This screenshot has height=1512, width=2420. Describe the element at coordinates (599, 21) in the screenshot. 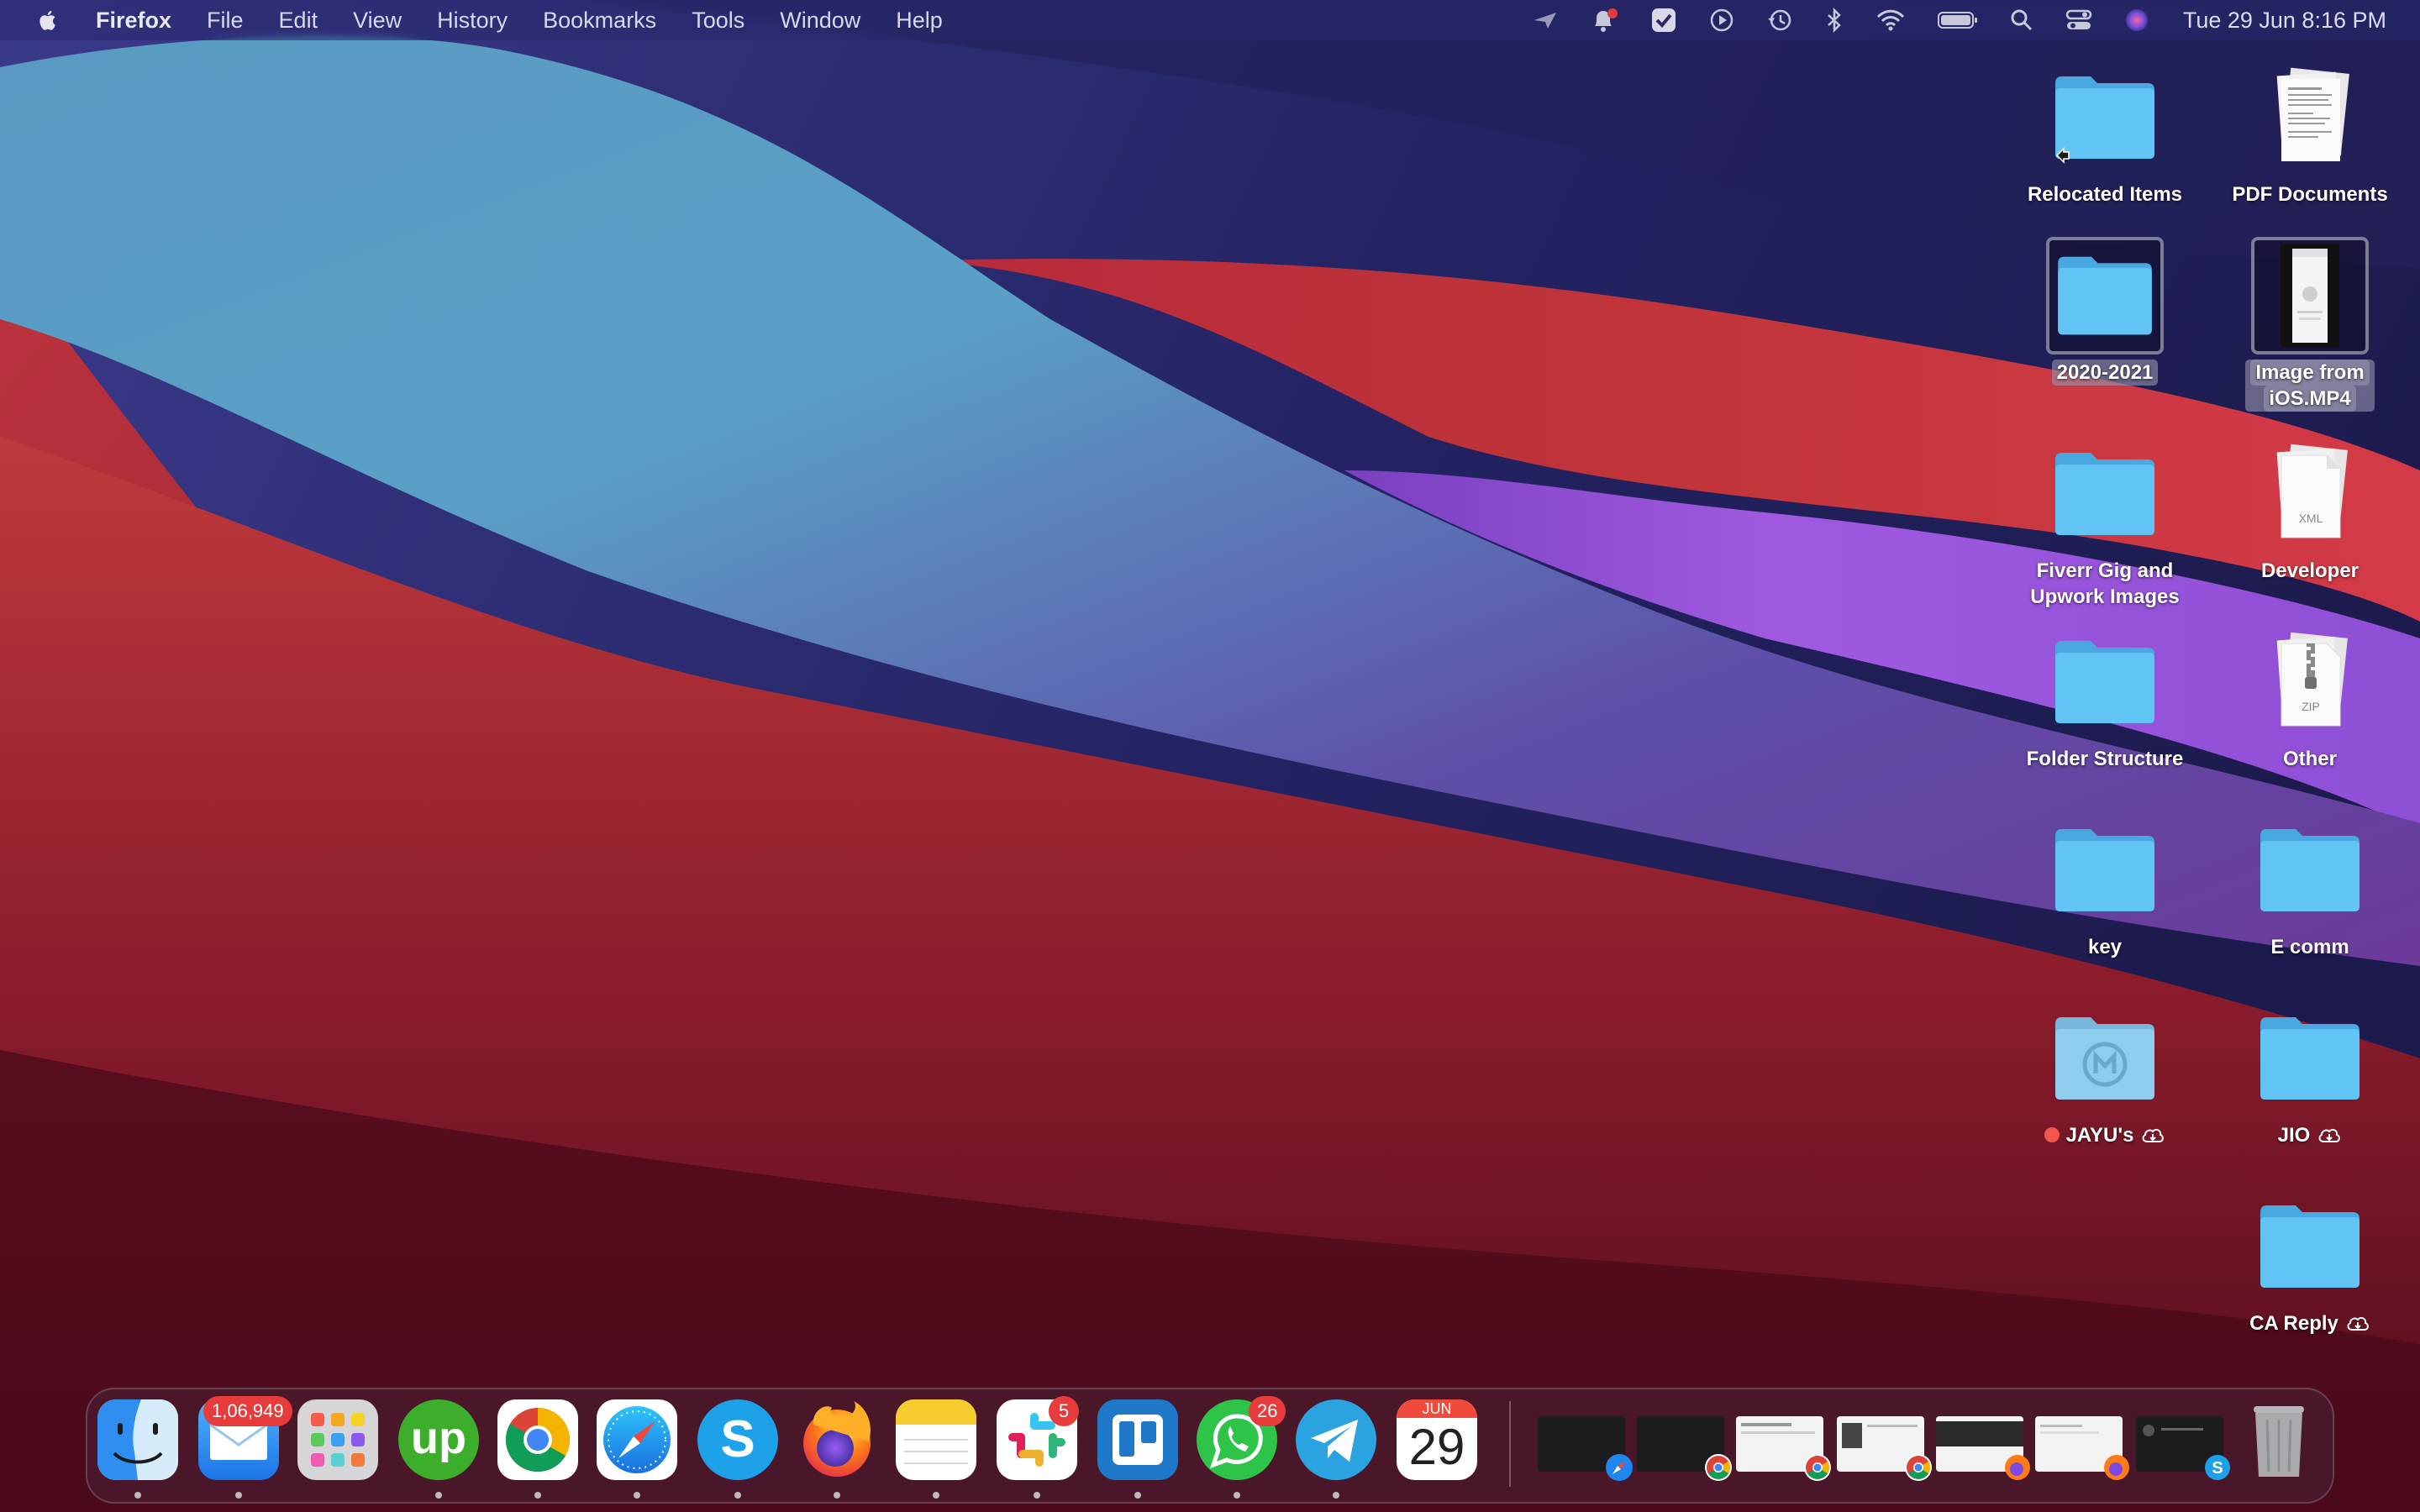

I see `menu-bookmarks: Bookmarks` at that location.